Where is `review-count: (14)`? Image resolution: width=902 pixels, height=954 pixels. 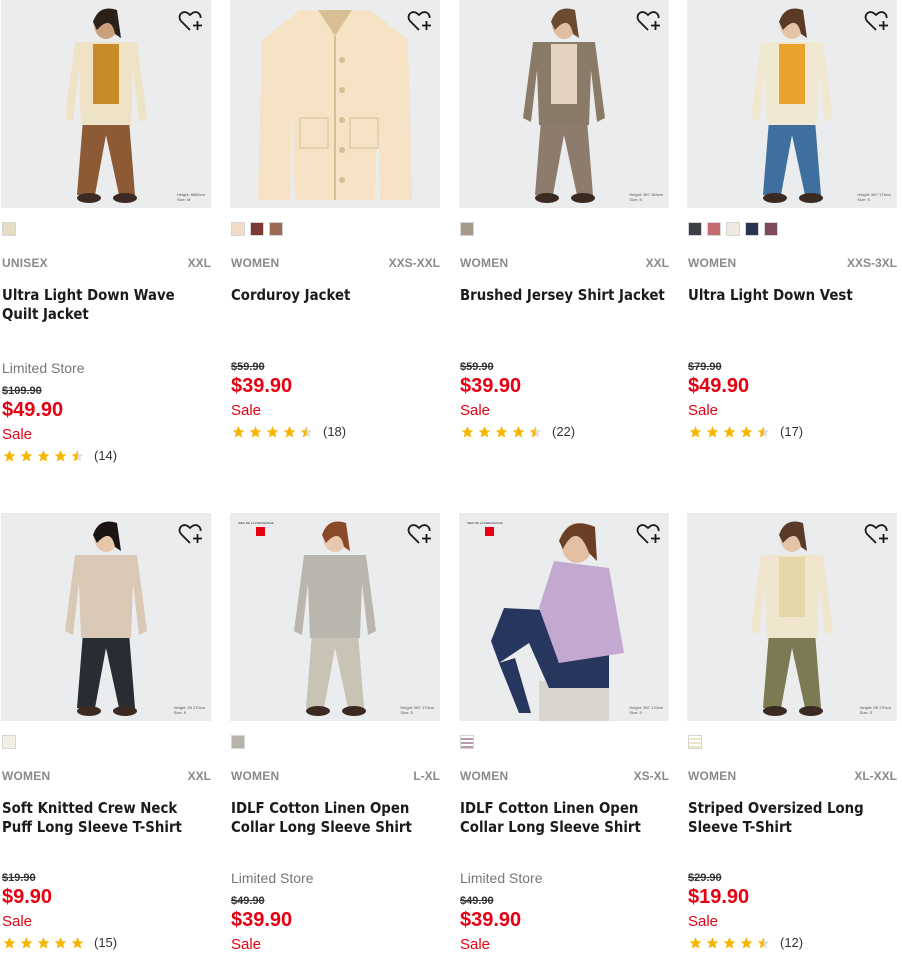
review-count: (14) is located at coordinates (105, 455).